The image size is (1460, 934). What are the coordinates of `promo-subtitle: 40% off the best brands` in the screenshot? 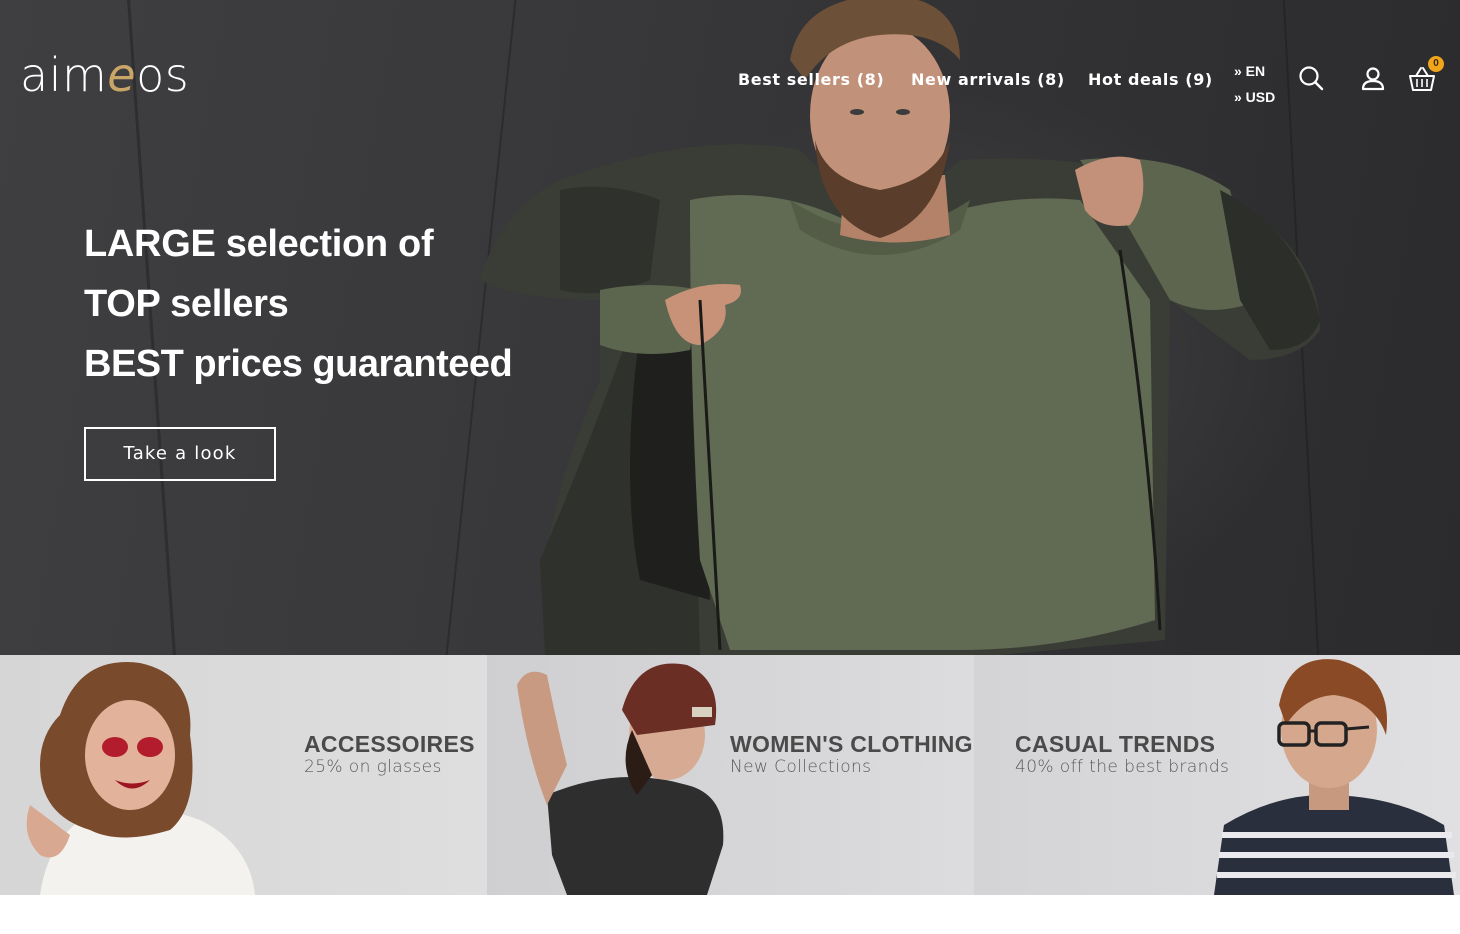 It's located at (1122, 767).